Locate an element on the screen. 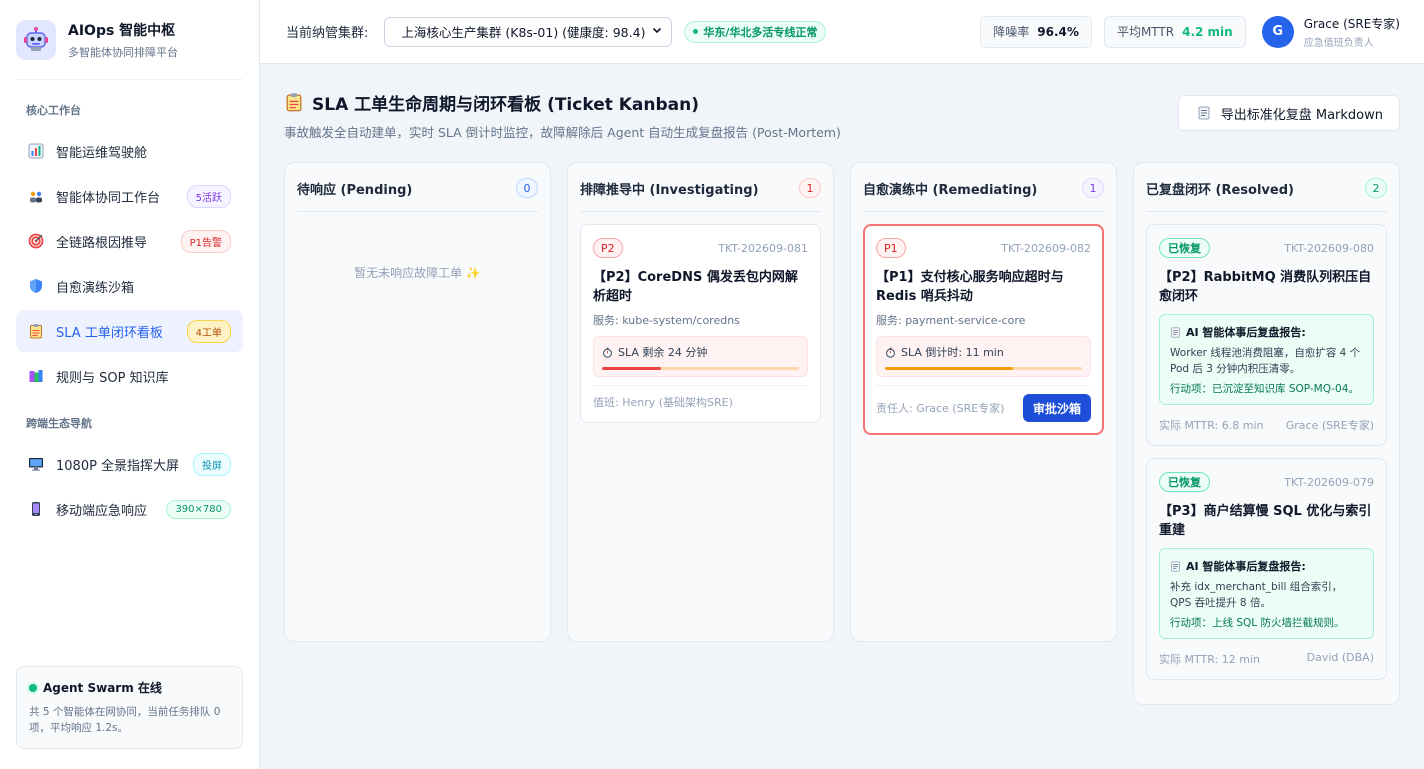 The height and width of the screenshot is (769, 1424). report-action-item: 行动项：上线 SQL 防火墙拦截规则。 is located at coordinates (1257, 623).